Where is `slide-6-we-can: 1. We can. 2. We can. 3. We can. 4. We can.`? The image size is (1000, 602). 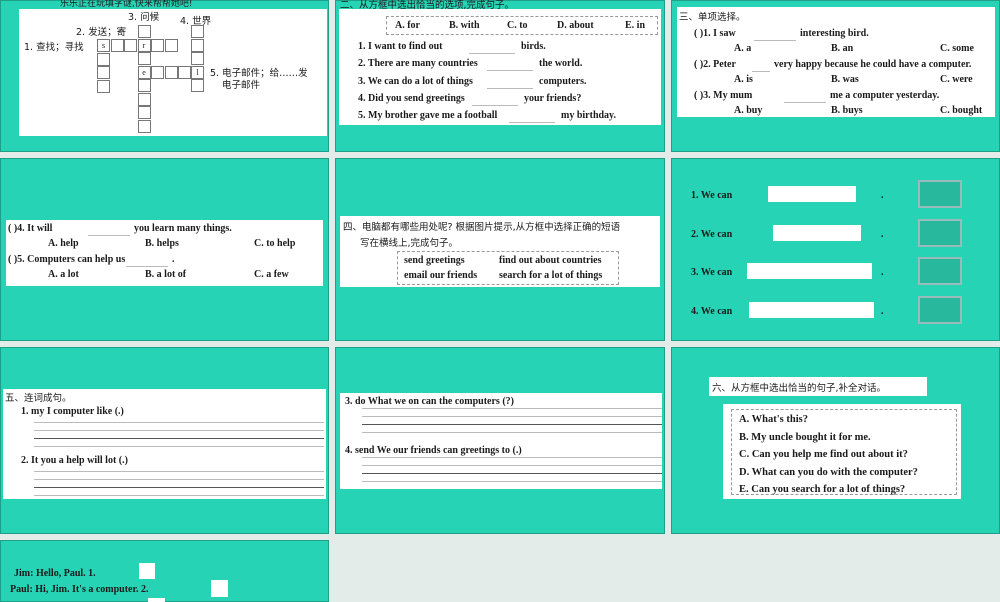
slide-6-we-can: 1. We can. 2. We can. 3. We can. 4. We can. is located at coordinates (835, 249).